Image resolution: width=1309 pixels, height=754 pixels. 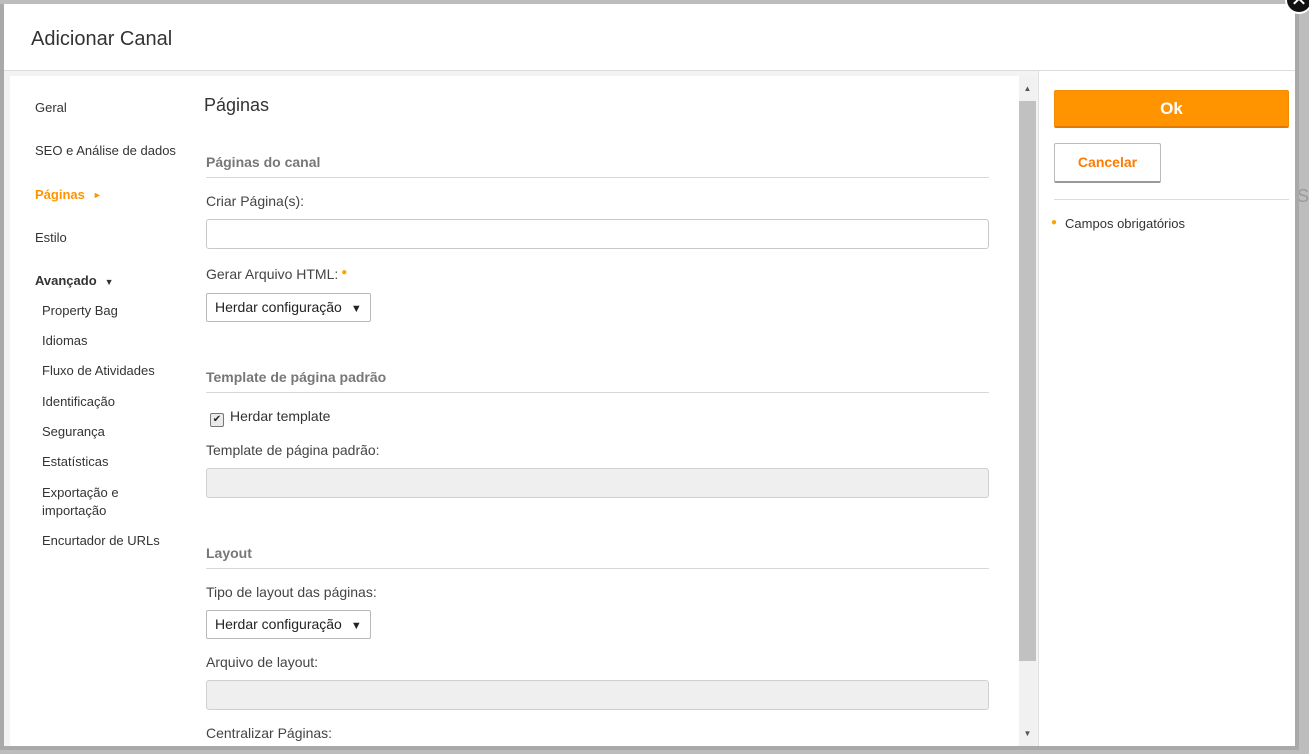 I want to click on create-pages-input, so click(x=597, y=234).